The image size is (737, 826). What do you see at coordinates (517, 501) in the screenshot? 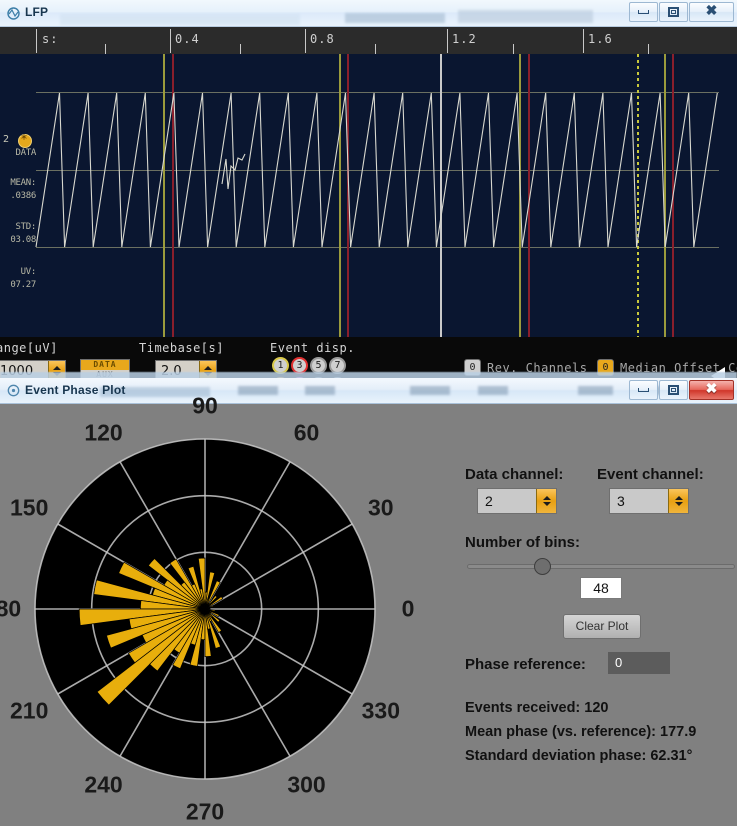
I see `data-channel-combo: 2` at bounding box center [517, 501].